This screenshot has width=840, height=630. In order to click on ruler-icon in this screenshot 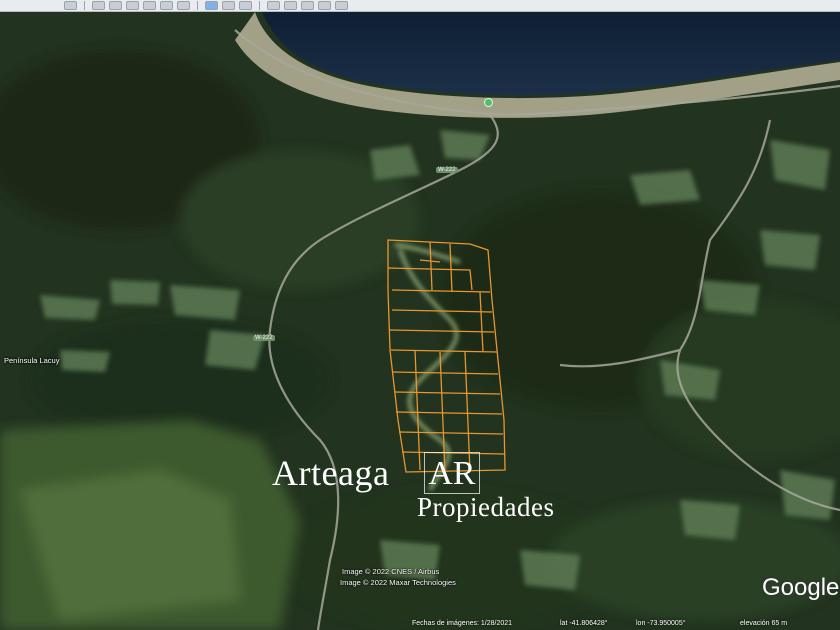, I will do `click(273, 5)`.